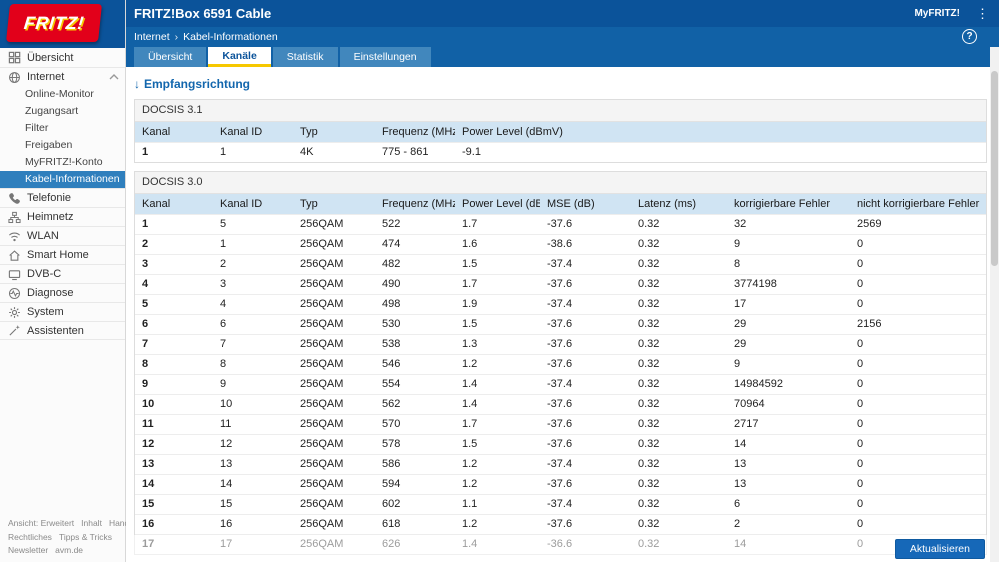  I want to click on table-cell: 1, so click(174, 223).